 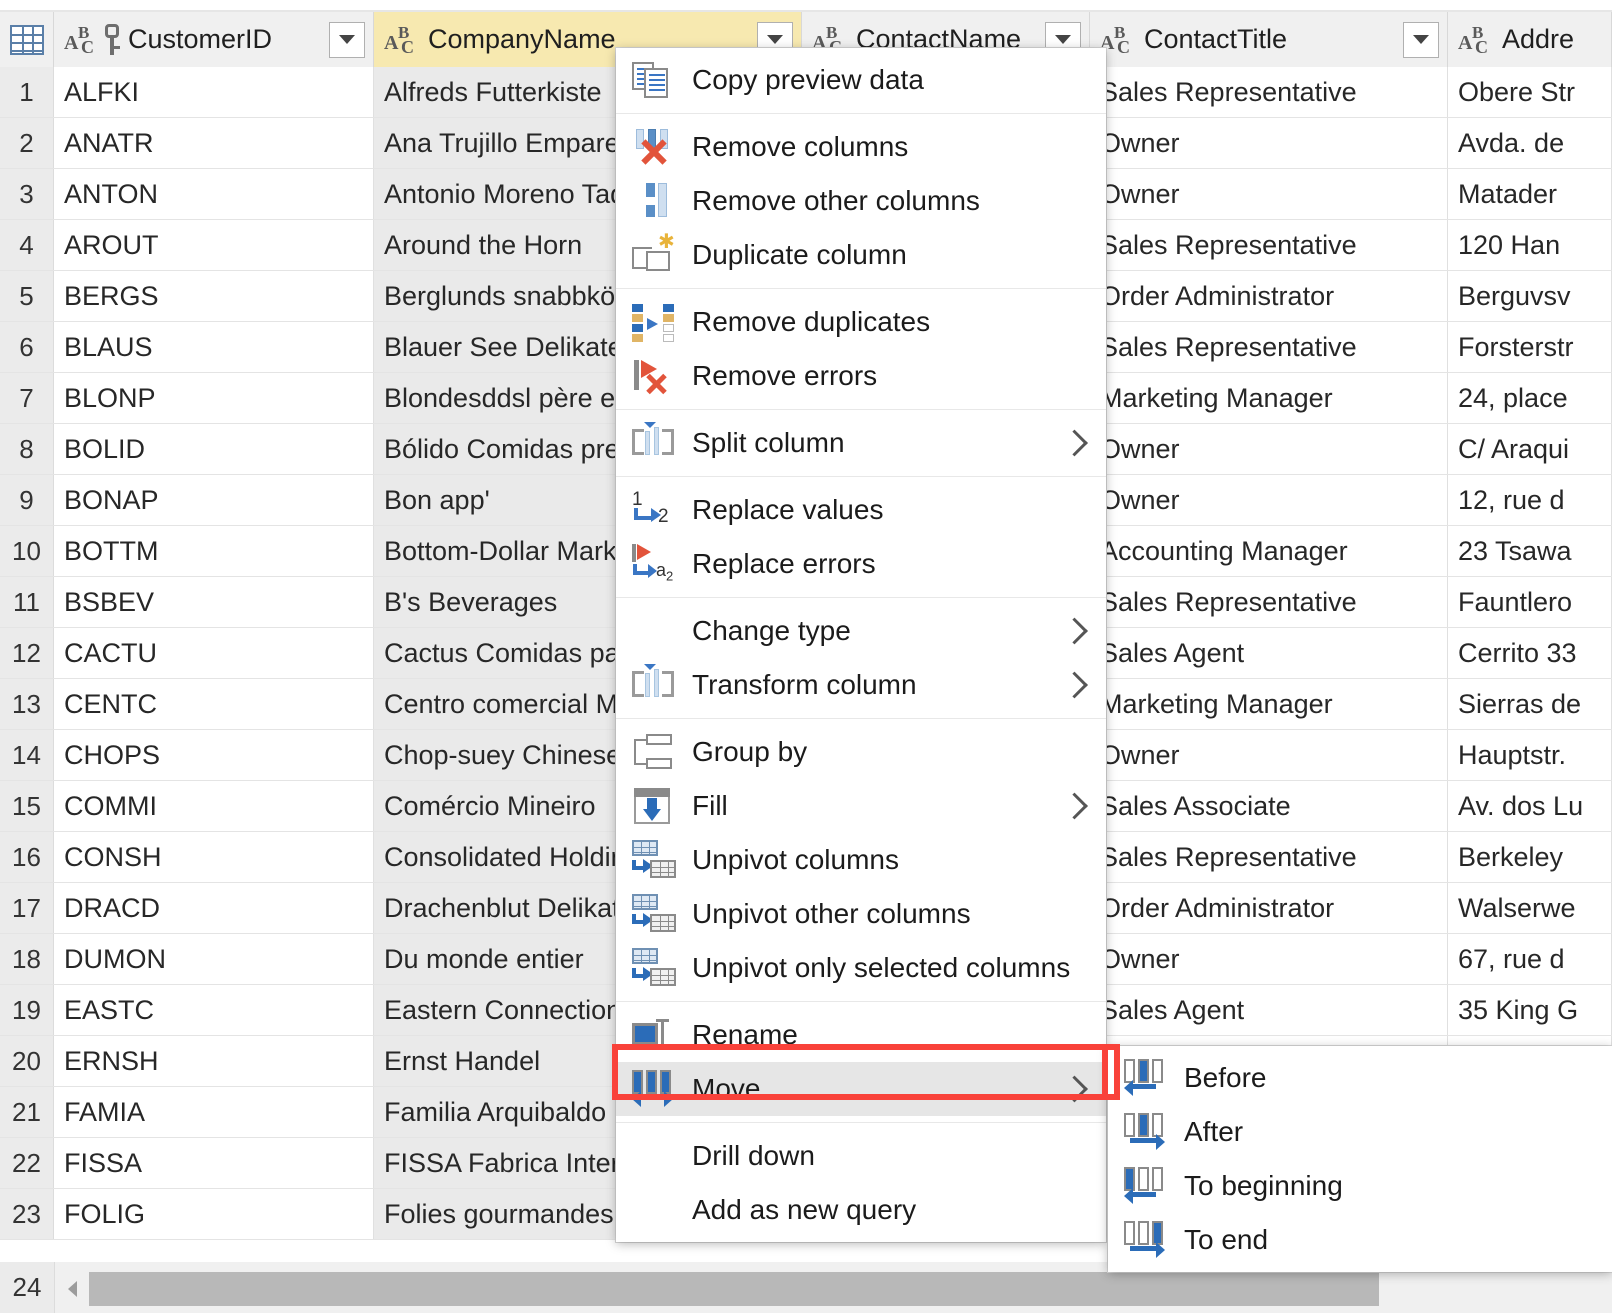 What do you see at coordinates (214, 908) in the screenshot?
I see `cell-customerid: DRACD` at bounding box center [214, 908].